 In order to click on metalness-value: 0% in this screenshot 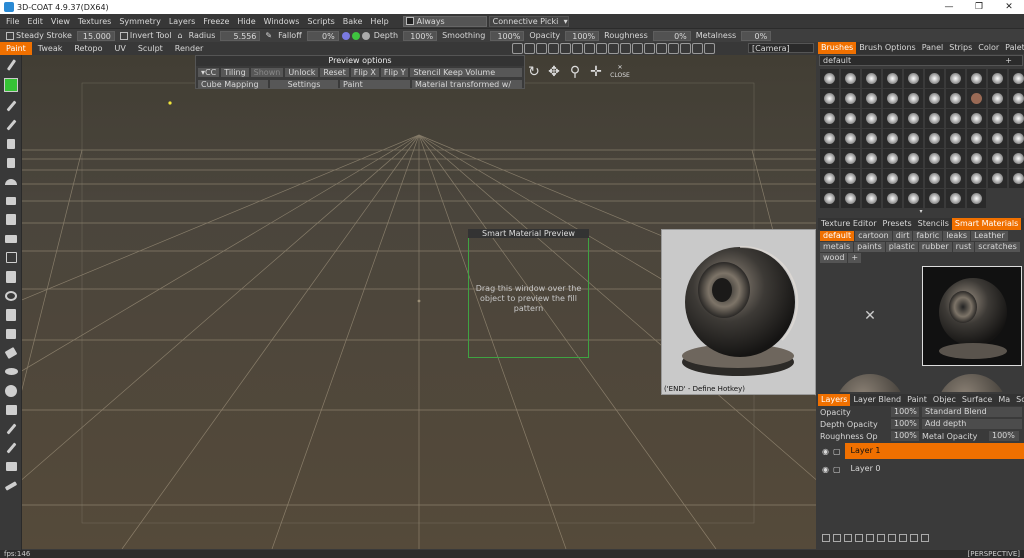, I will do `click(756, 35)`.